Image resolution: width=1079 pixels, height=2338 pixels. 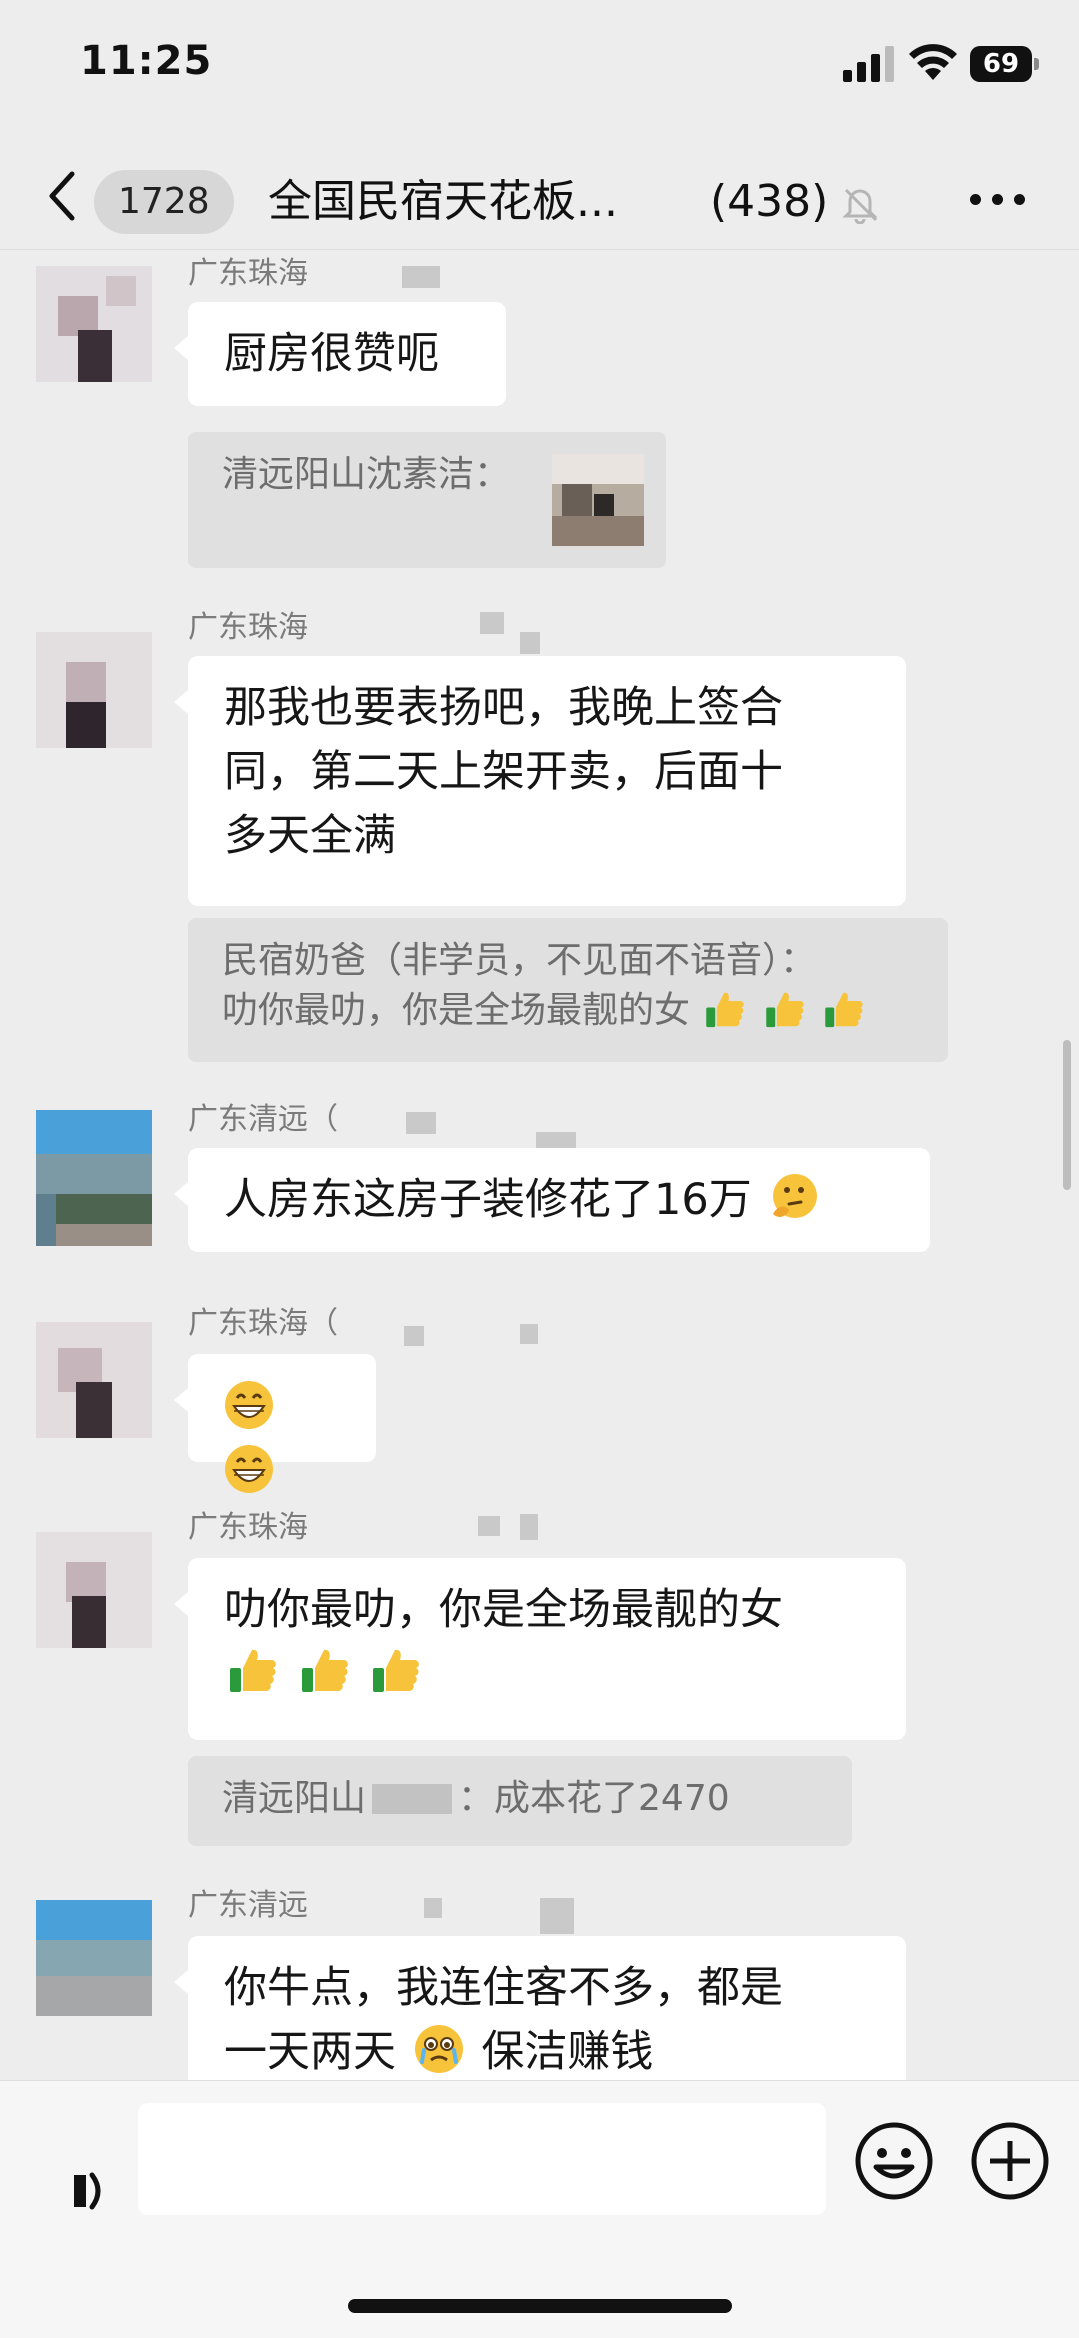 I want to click on sender-name: 广东清远, so click(x=248, y=1905).